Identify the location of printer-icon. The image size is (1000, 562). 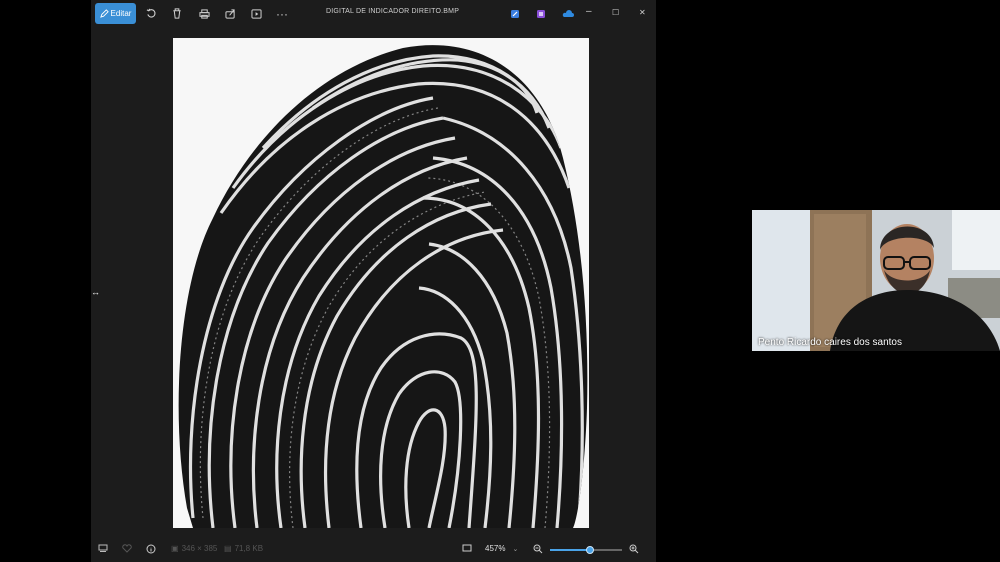
(204, 13).